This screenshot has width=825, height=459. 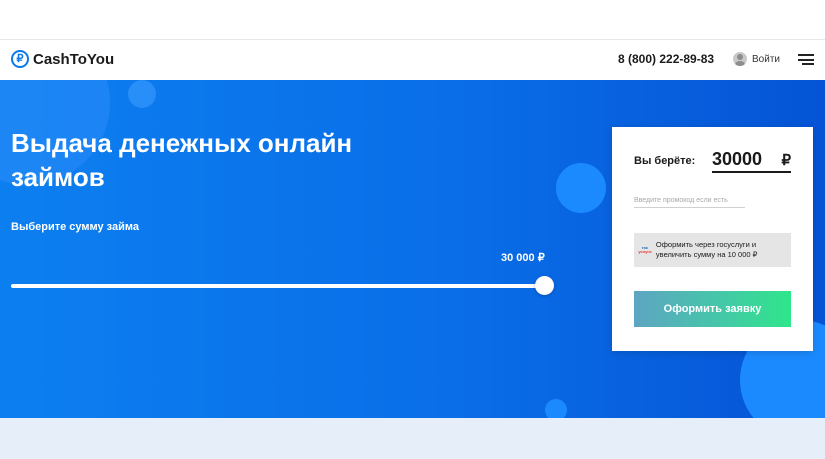 What do you see at coordinates (412, 438) in the screenshot?
I see `next-section-band` at bounding box center [412, 438].